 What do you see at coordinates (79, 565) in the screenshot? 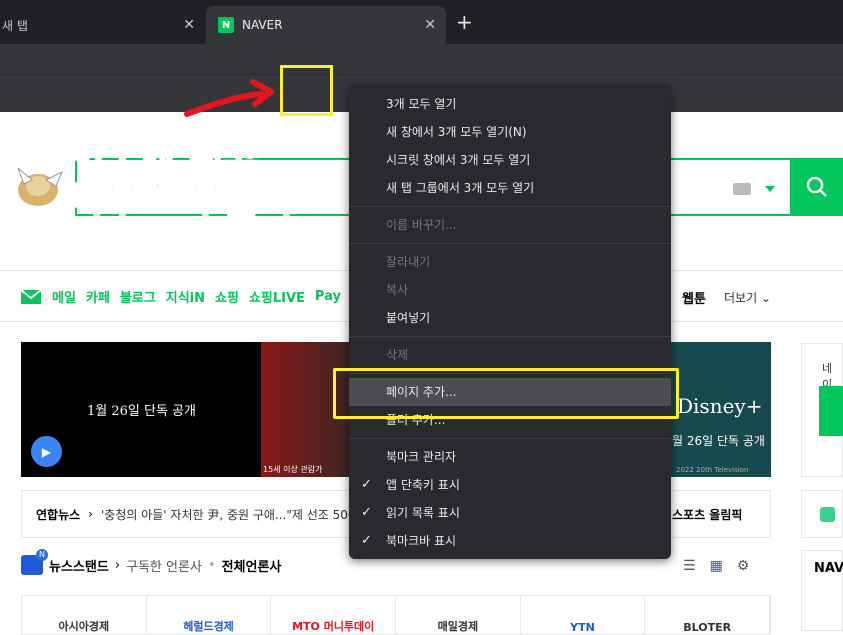
I see `newsstand-title: 뉴스스탠드` at bounding box center [79, 565].